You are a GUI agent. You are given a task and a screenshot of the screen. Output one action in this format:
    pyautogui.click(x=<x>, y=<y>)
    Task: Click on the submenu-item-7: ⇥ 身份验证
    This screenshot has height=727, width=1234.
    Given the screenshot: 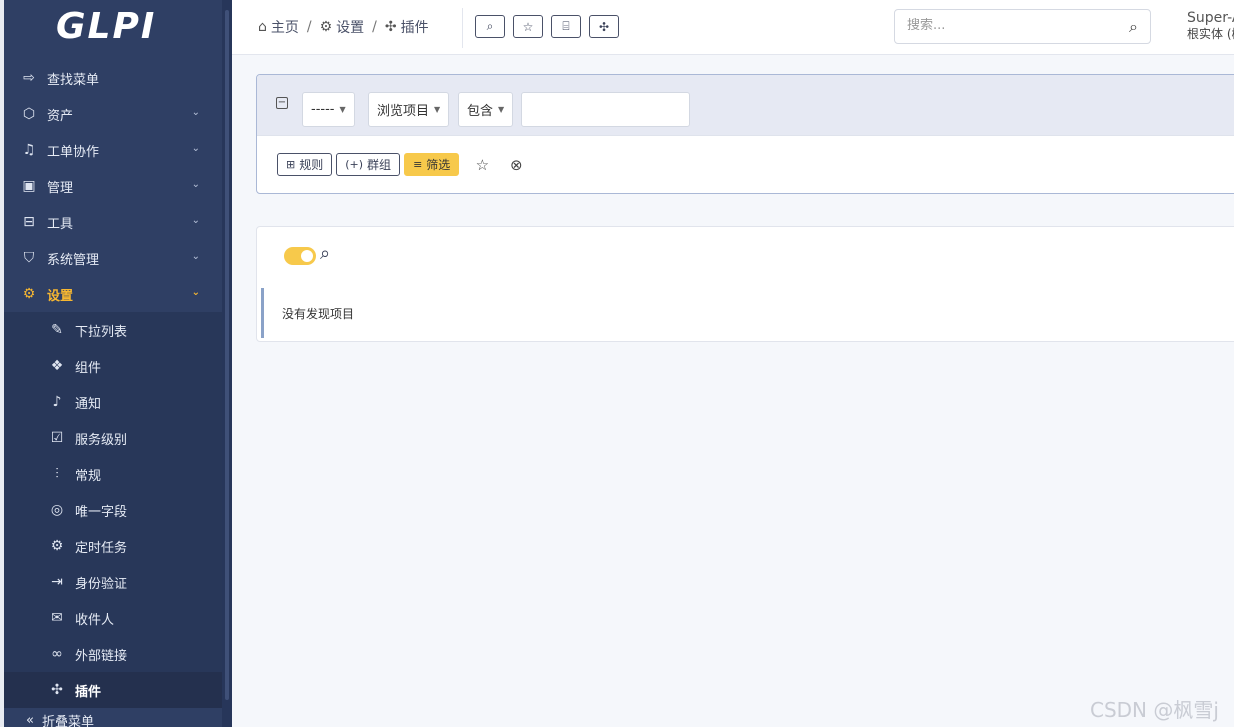 What is the action you would take?
    pyautogui.click(x=113, y=582)
    